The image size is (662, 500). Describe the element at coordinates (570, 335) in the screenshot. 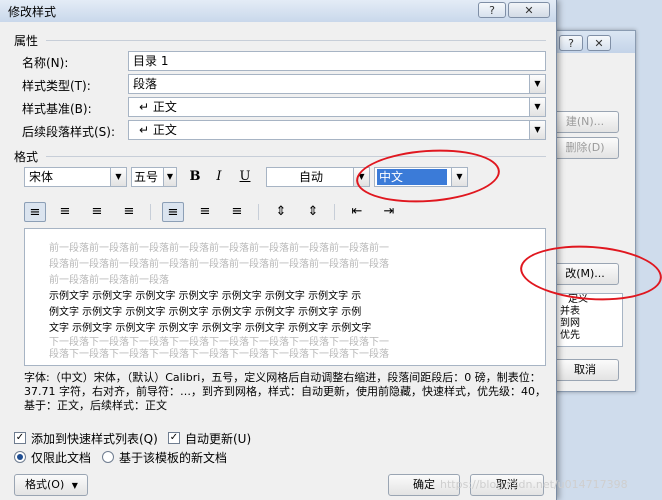

I see `desc-line: 优先` at that location.